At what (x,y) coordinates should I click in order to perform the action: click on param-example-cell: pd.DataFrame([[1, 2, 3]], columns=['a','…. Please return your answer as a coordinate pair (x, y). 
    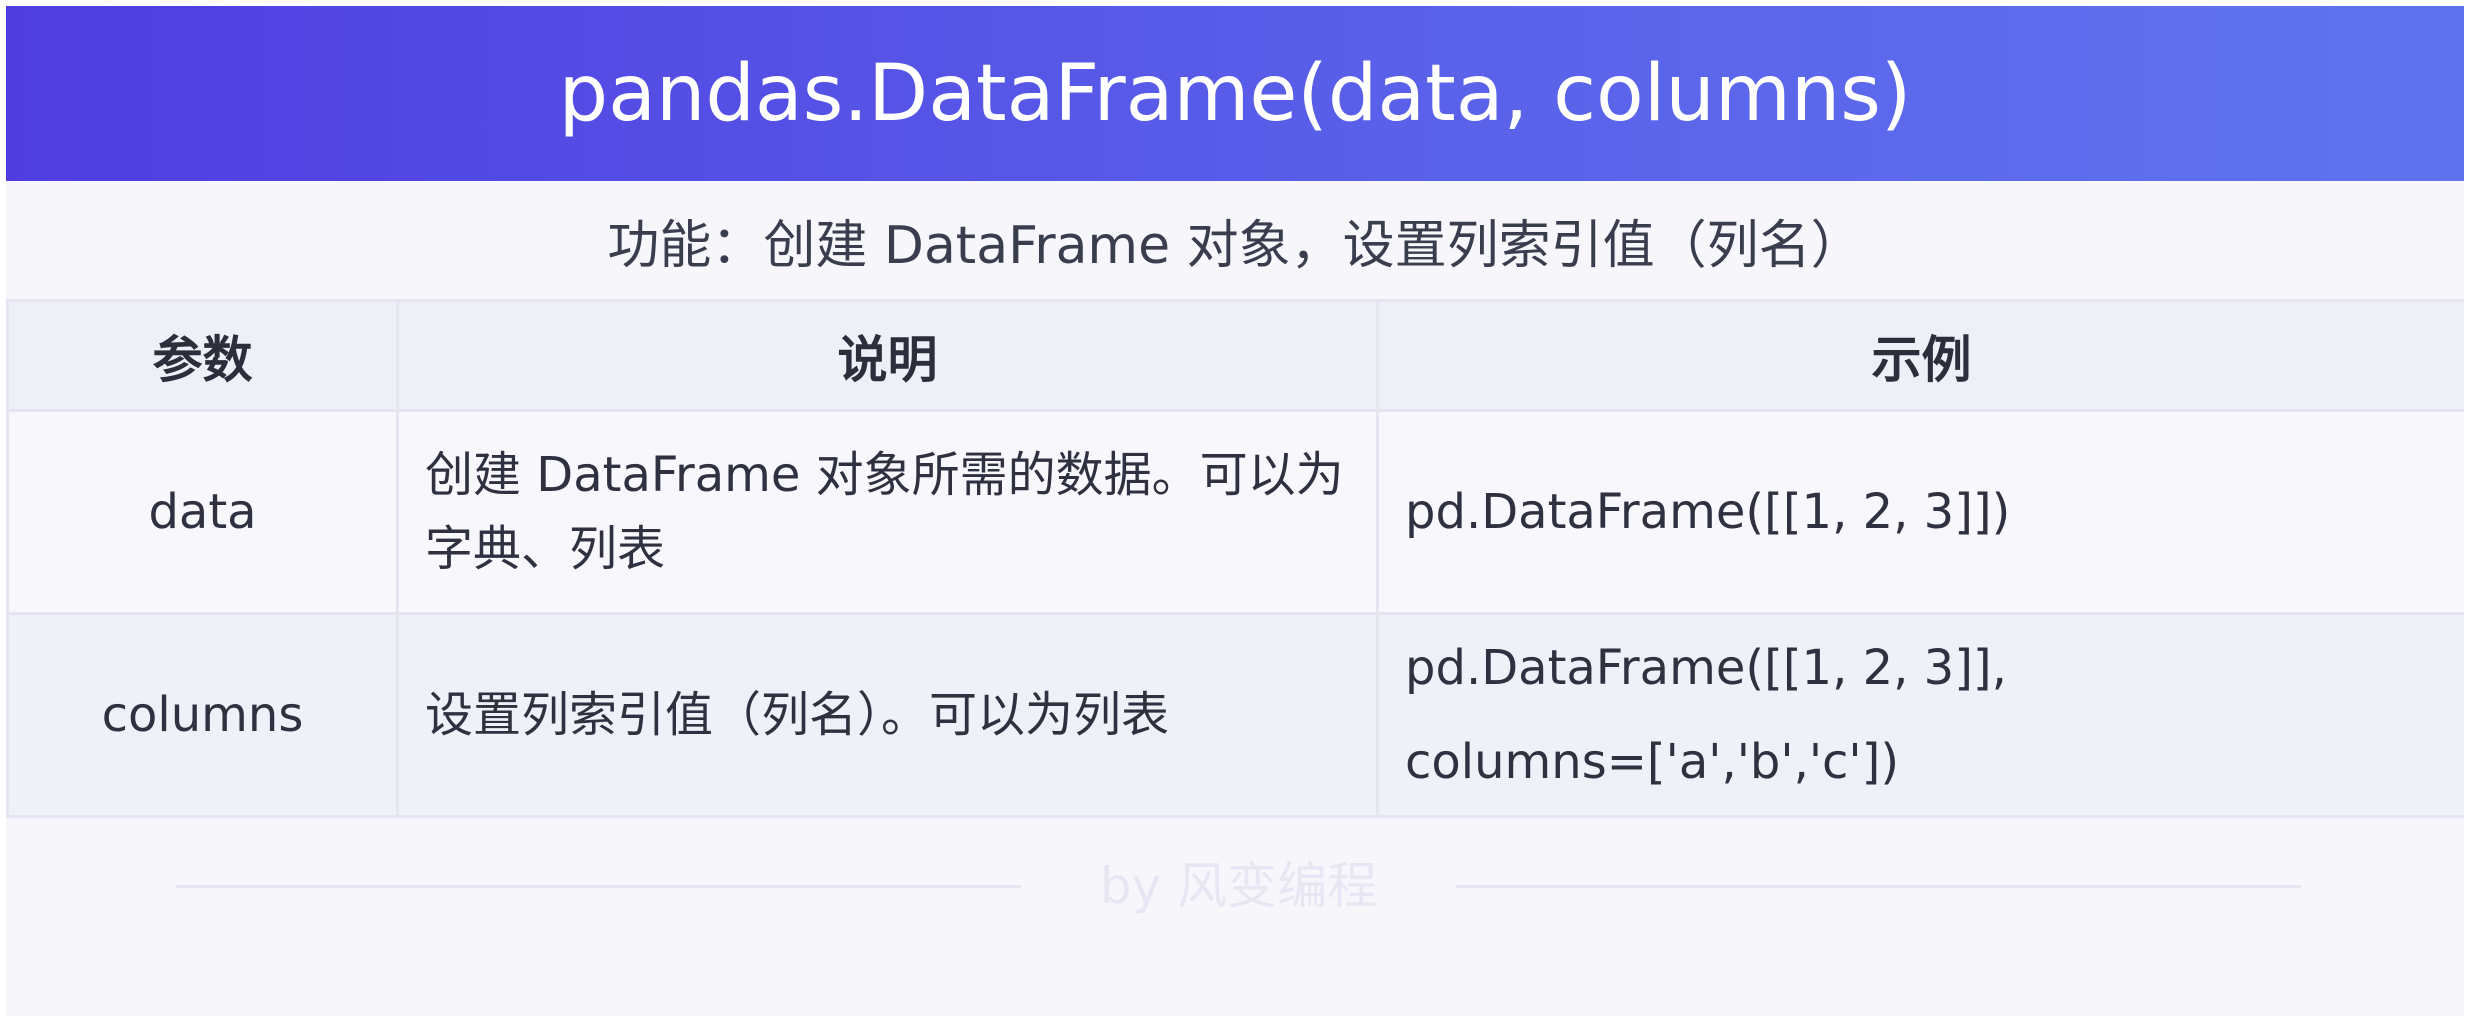
    Looking at the image, I should click on (1920, 715).